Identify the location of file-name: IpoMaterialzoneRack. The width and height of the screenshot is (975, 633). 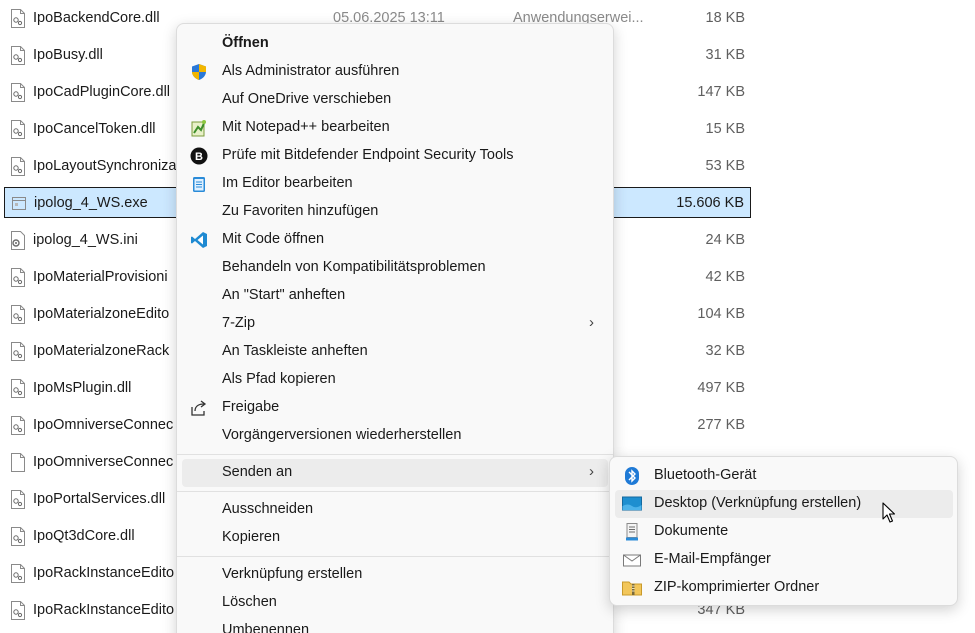
(101, 351).